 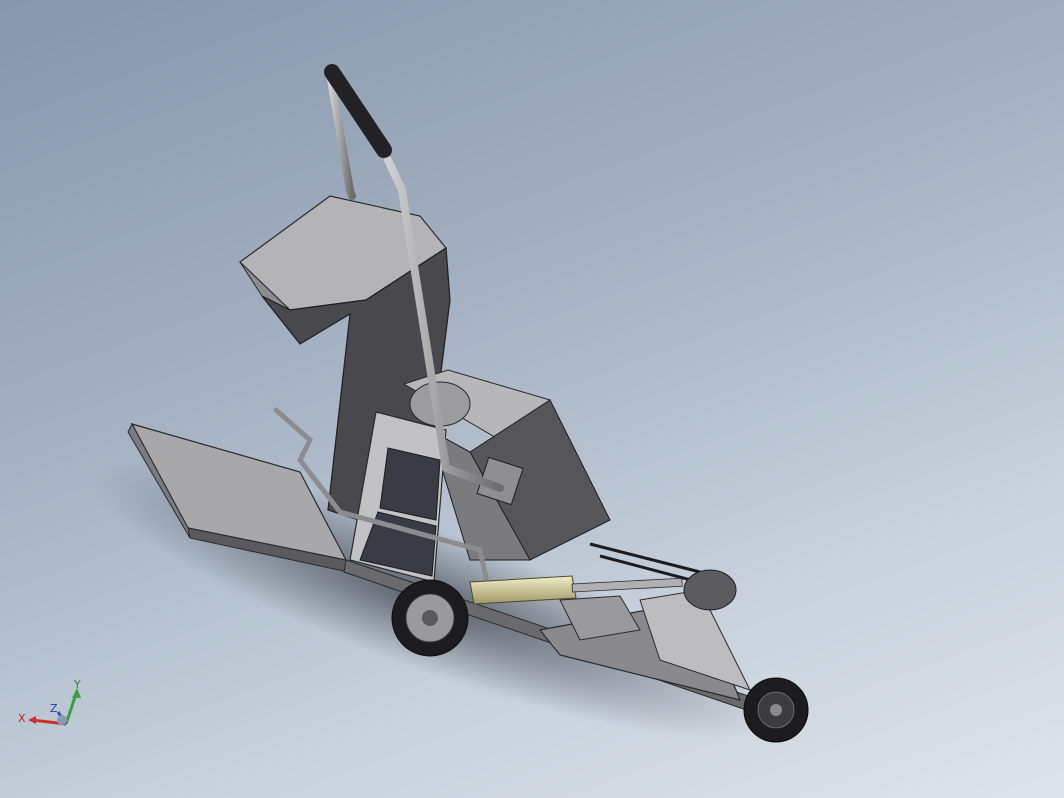 I want to click on triad-y-axis, so click(x=71, y=709).